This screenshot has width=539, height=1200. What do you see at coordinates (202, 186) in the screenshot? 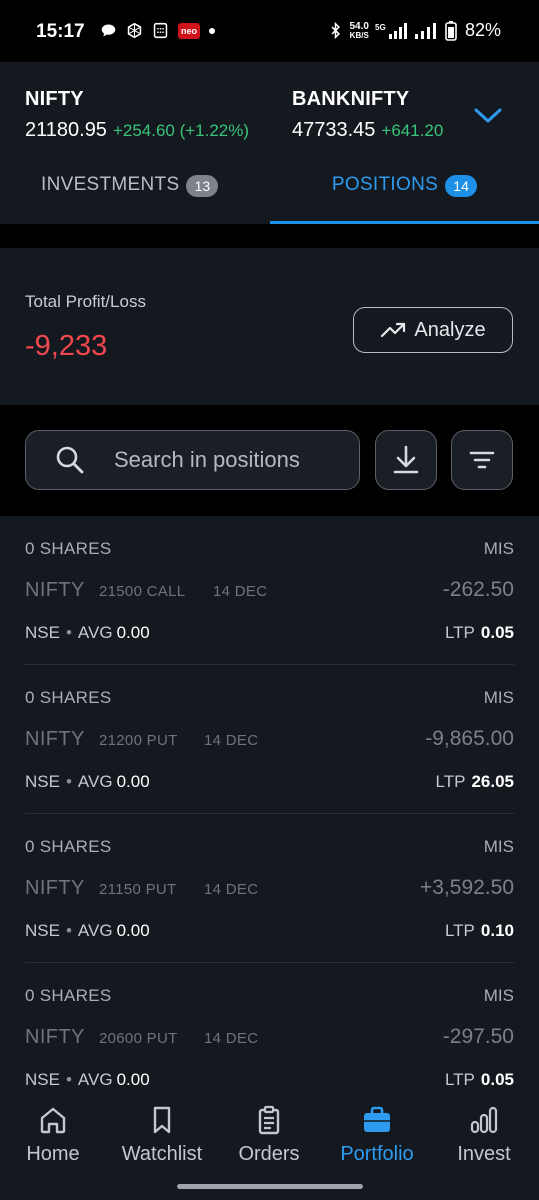
I see `tab-count-badge: 13` at bounding box center [202, 186].